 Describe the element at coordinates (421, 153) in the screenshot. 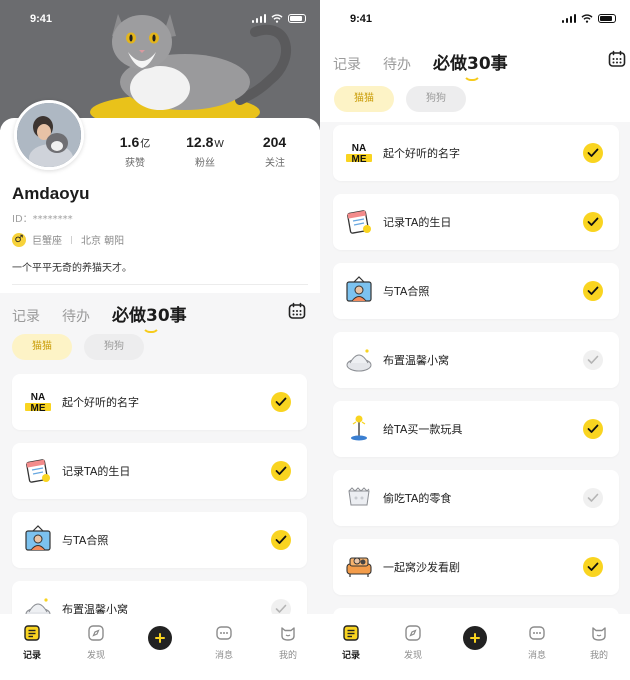

I see `item-label: 起个好听的名字` at that location.